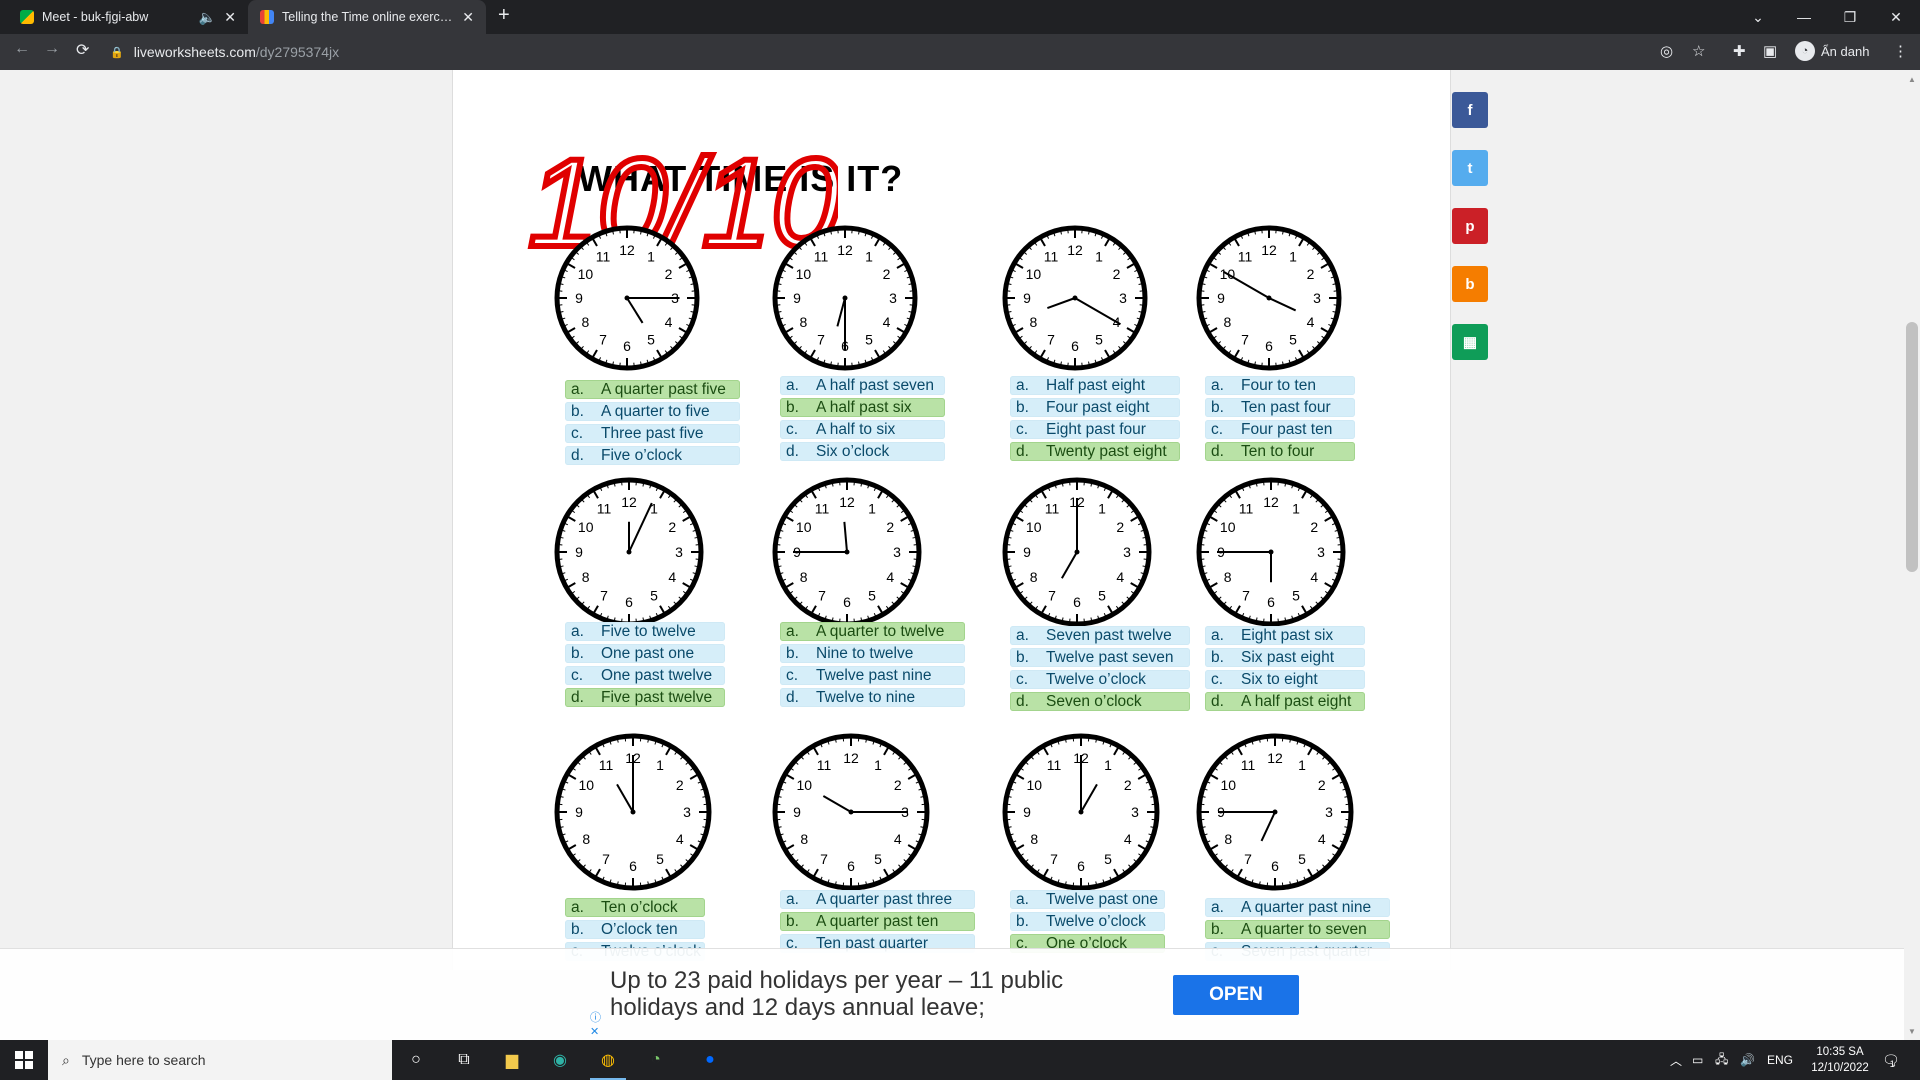 Image resolution: width=1920 pixels, height=1080 pixels. What do you see at coordinates (1900, 51) in the screenshot?
I see `menu-kebab-icon: ⋮` at bounding box center [1900, 51].